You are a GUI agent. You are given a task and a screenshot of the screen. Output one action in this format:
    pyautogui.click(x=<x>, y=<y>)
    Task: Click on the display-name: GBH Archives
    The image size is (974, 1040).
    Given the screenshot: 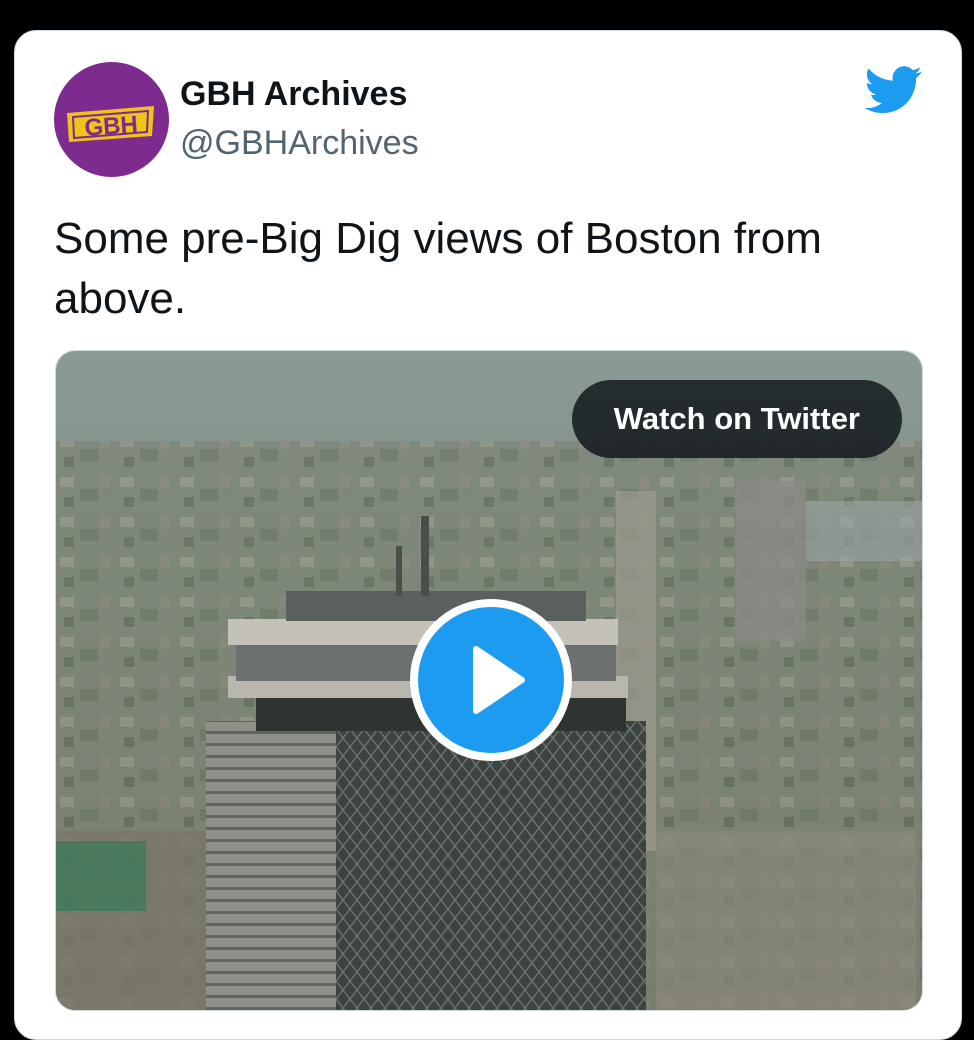 What is the action you would take?
    pyautogui.click(x=293, y=94)
    